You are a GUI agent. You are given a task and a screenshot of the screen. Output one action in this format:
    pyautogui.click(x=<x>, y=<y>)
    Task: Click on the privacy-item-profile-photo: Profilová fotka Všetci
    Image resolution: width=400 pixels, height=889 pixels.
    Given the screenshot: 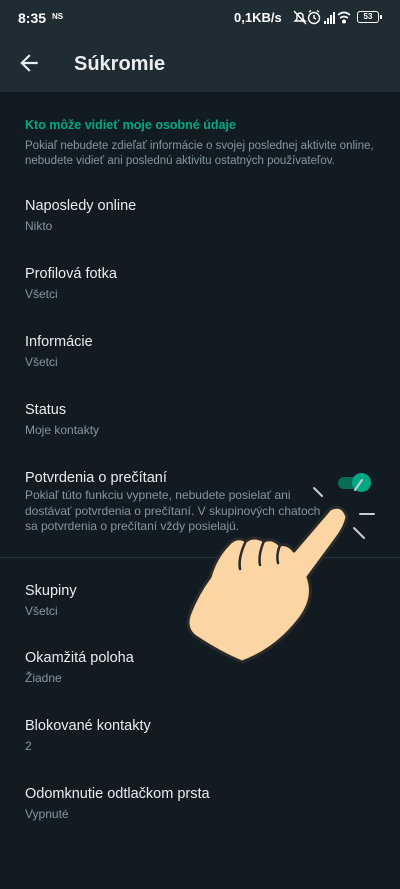 What is the action you would take?
    pyautogui.click(x=200, y=296)
    